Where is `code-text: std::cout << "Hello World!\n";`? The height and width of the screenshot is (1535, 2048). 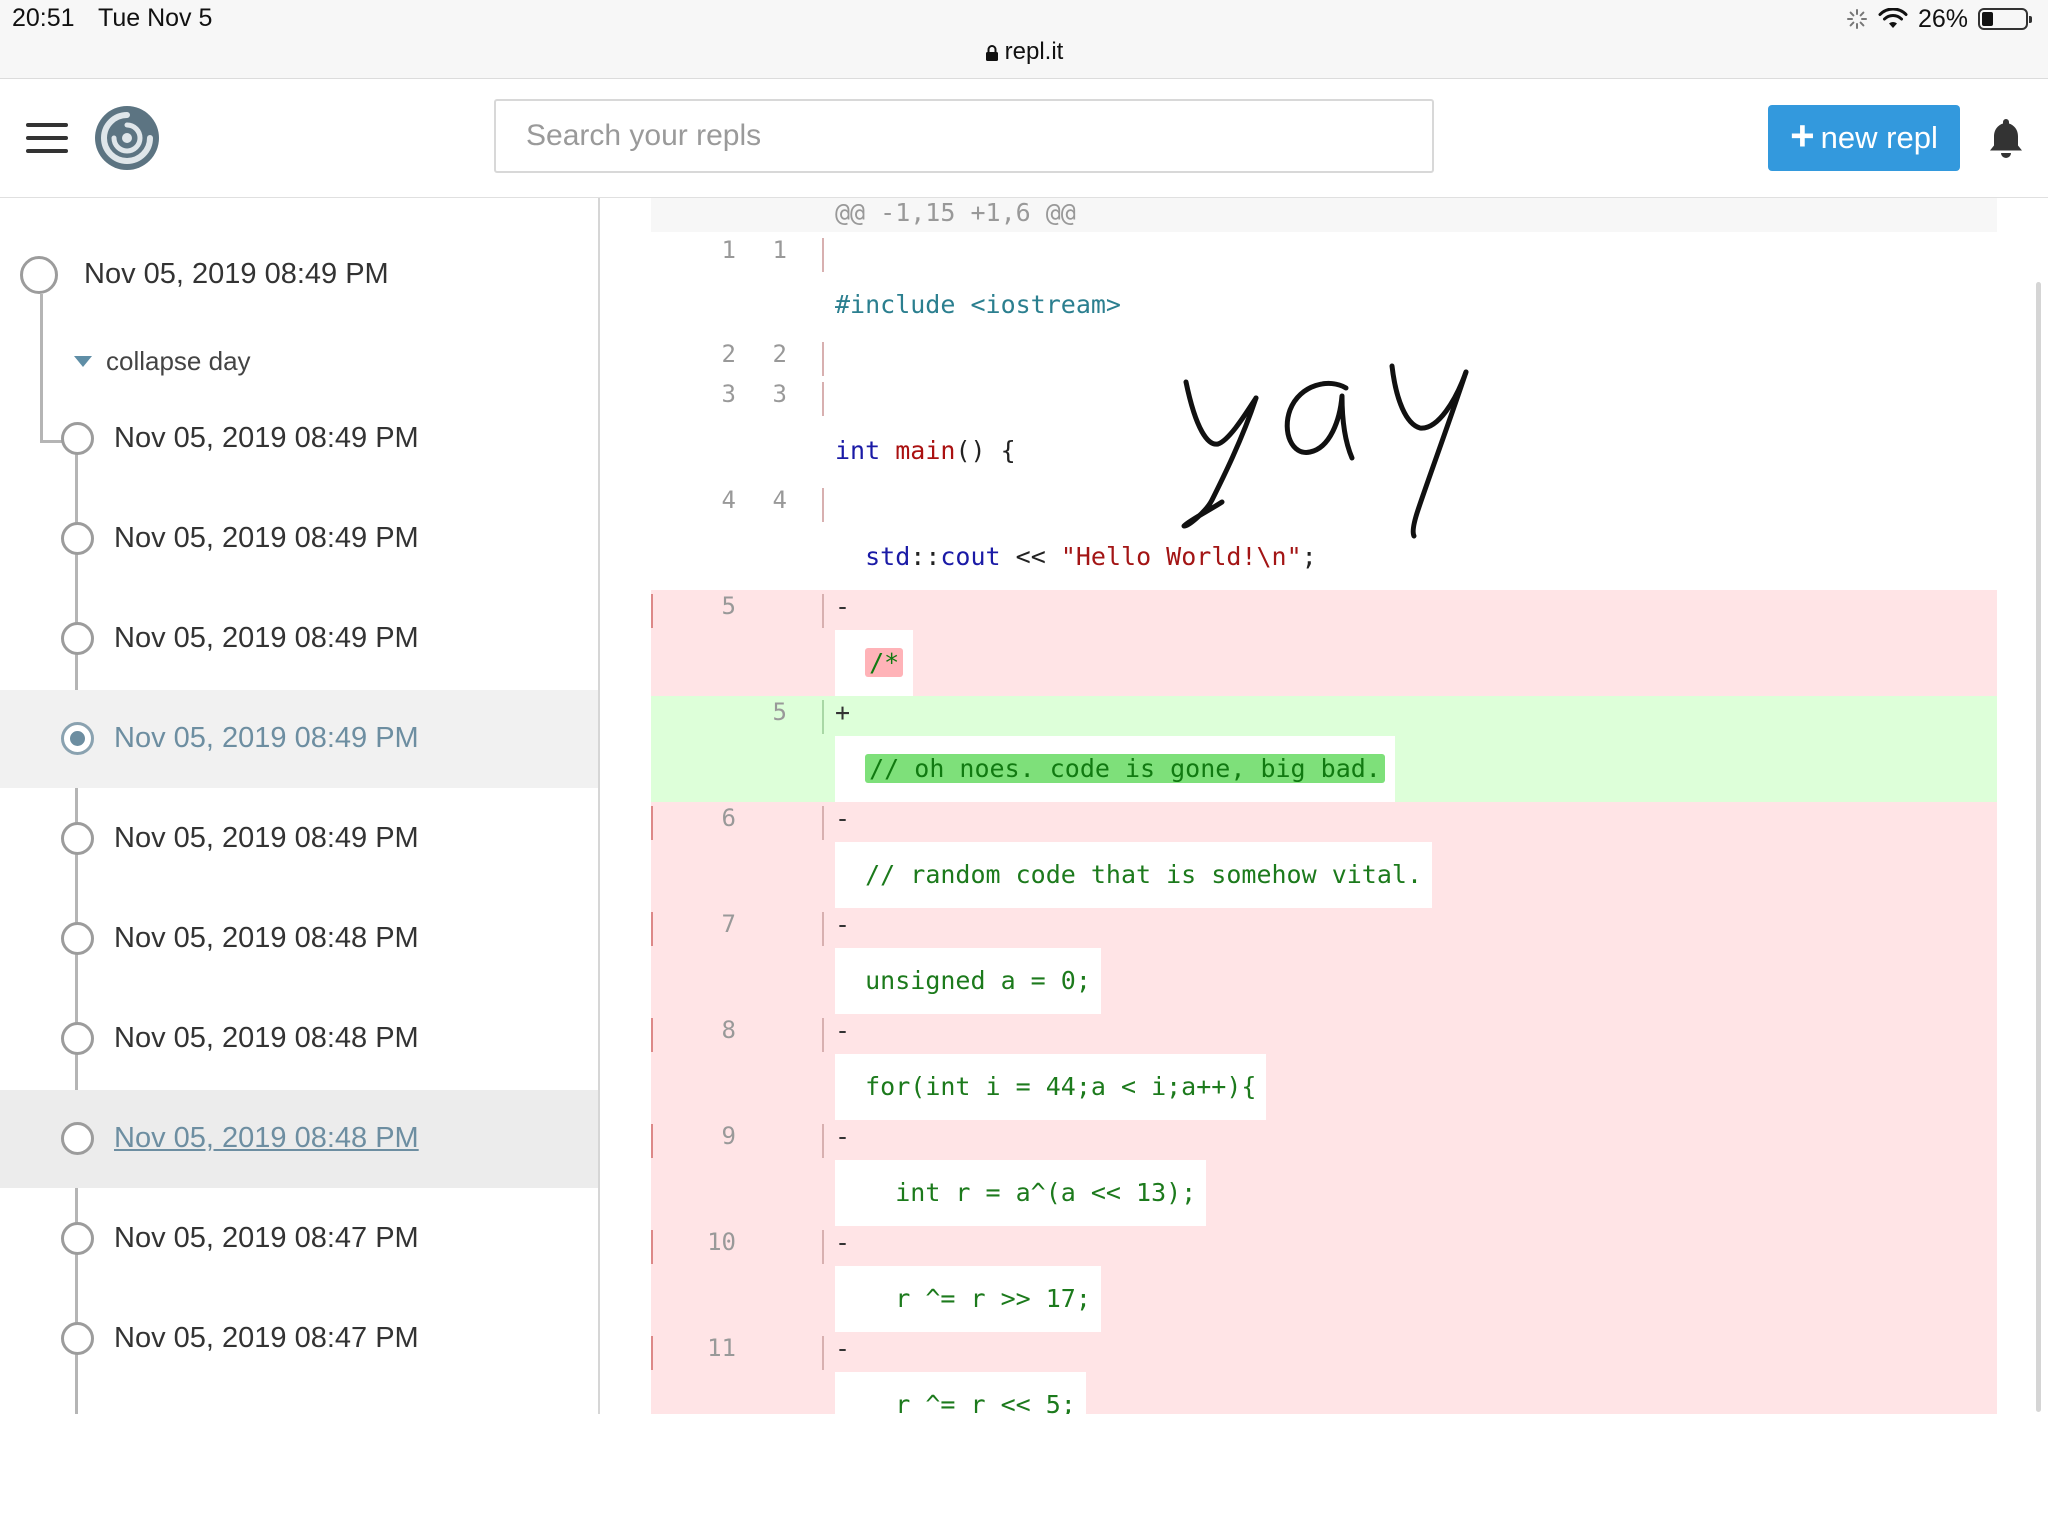 code-text: std::cout << "Hello World!\n"; is located at coordinates (1081, 557).